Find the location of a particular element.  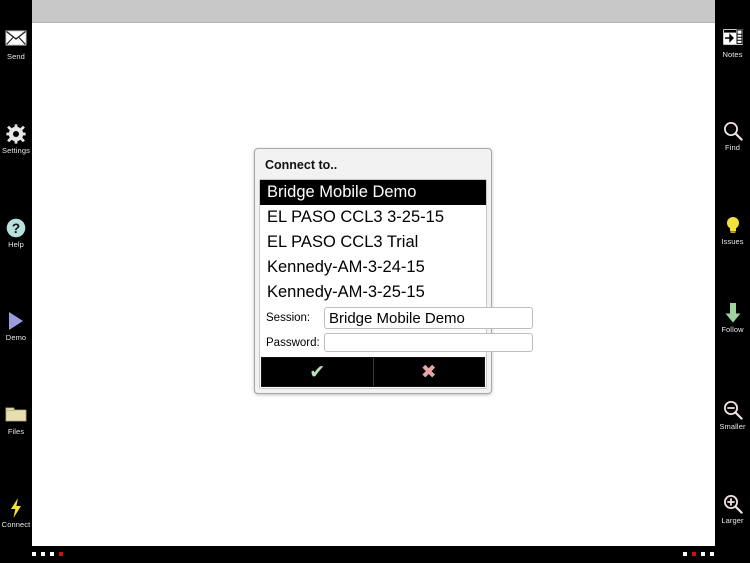

sidebar-item-larger: Larger is located at coordinates (732, 509).